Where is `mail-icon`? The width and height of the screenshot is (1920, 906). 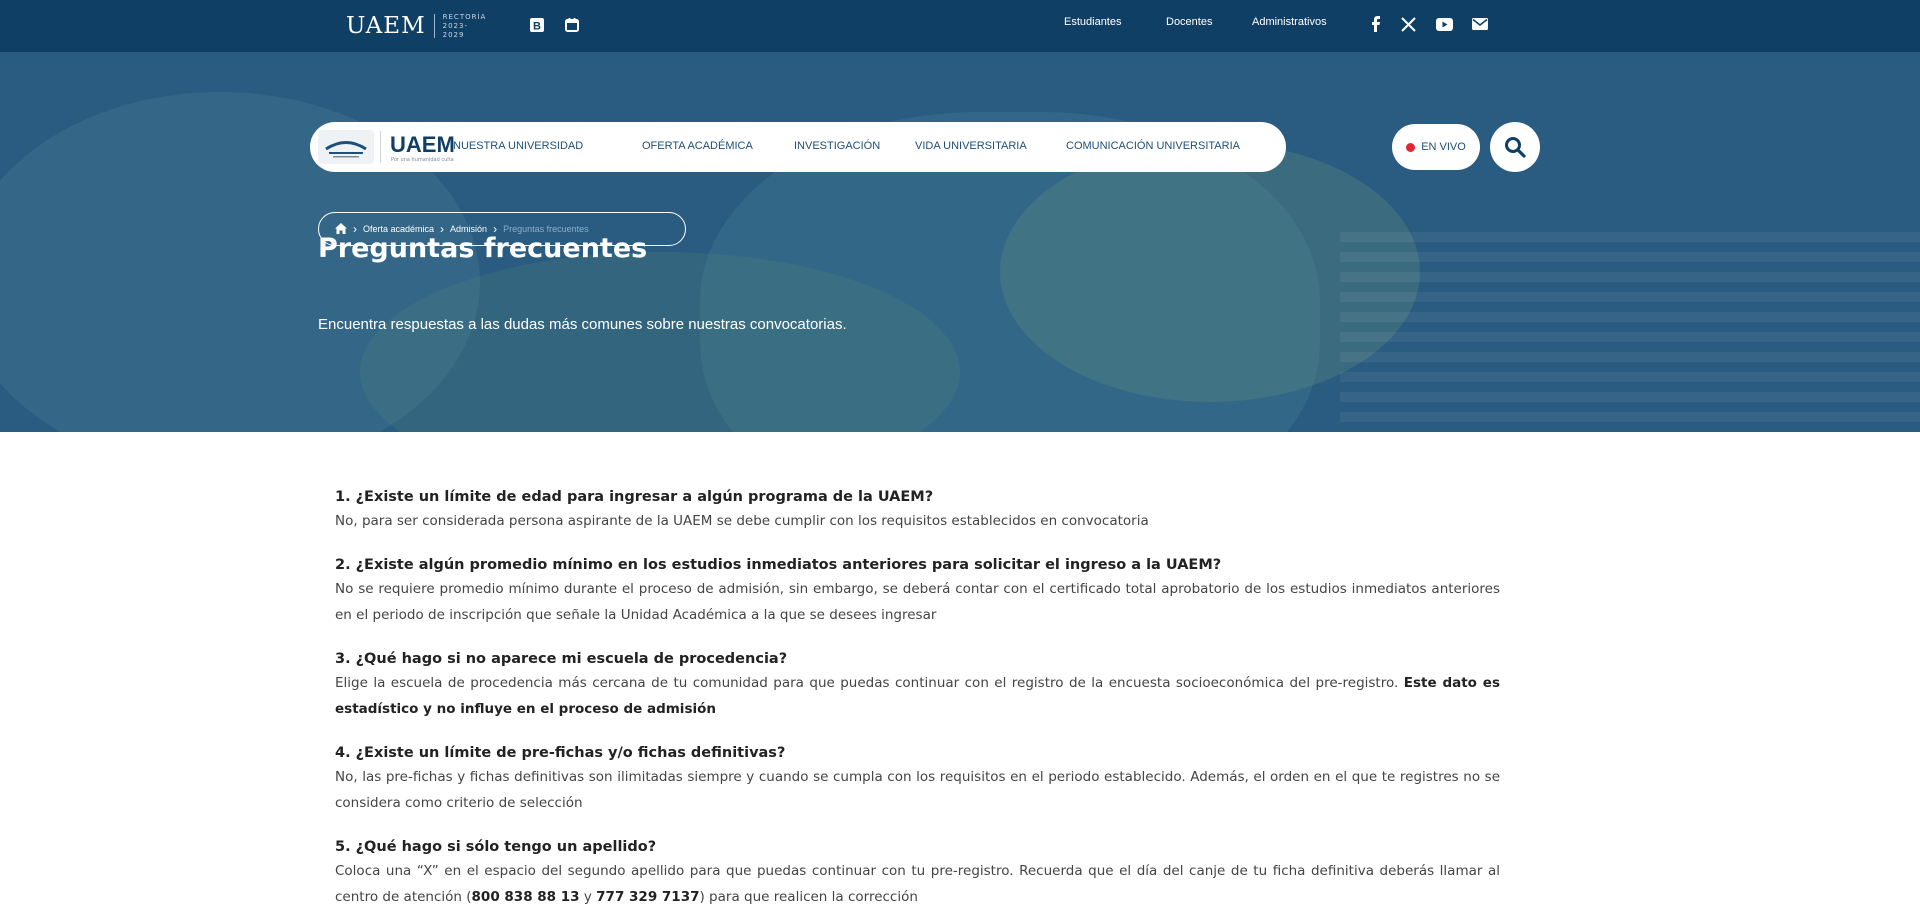 mail-icon is located at coordinates (1480, 24).